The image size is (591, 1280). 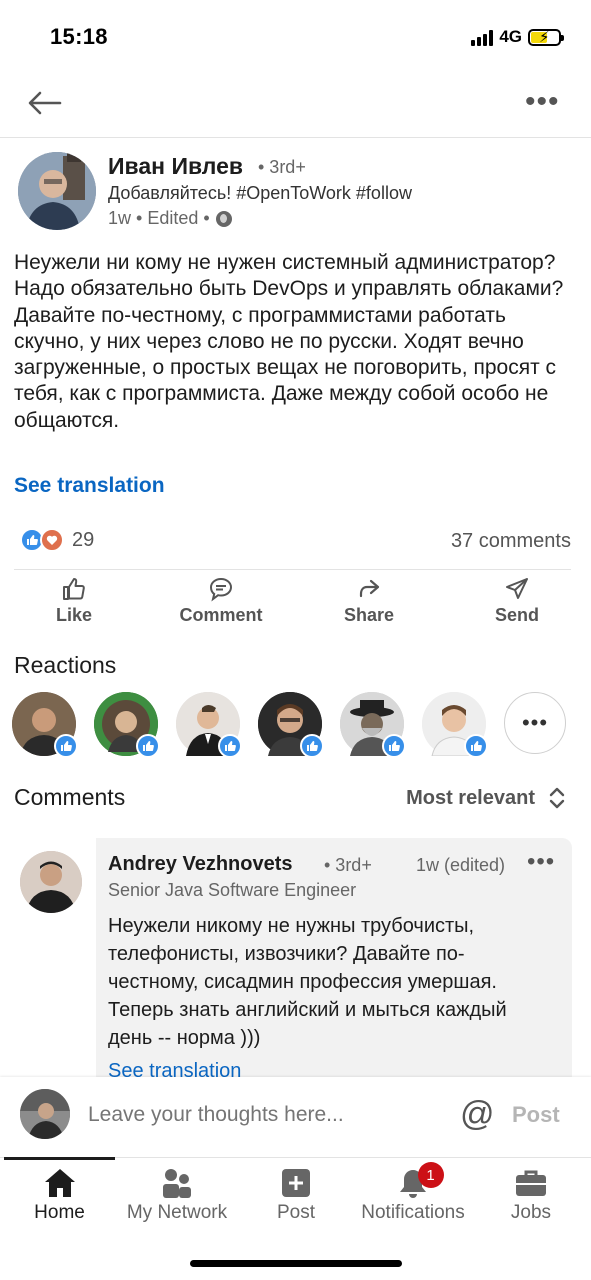 I want to click on post-time: 1w • Edited •, so click(x=159, y=218).